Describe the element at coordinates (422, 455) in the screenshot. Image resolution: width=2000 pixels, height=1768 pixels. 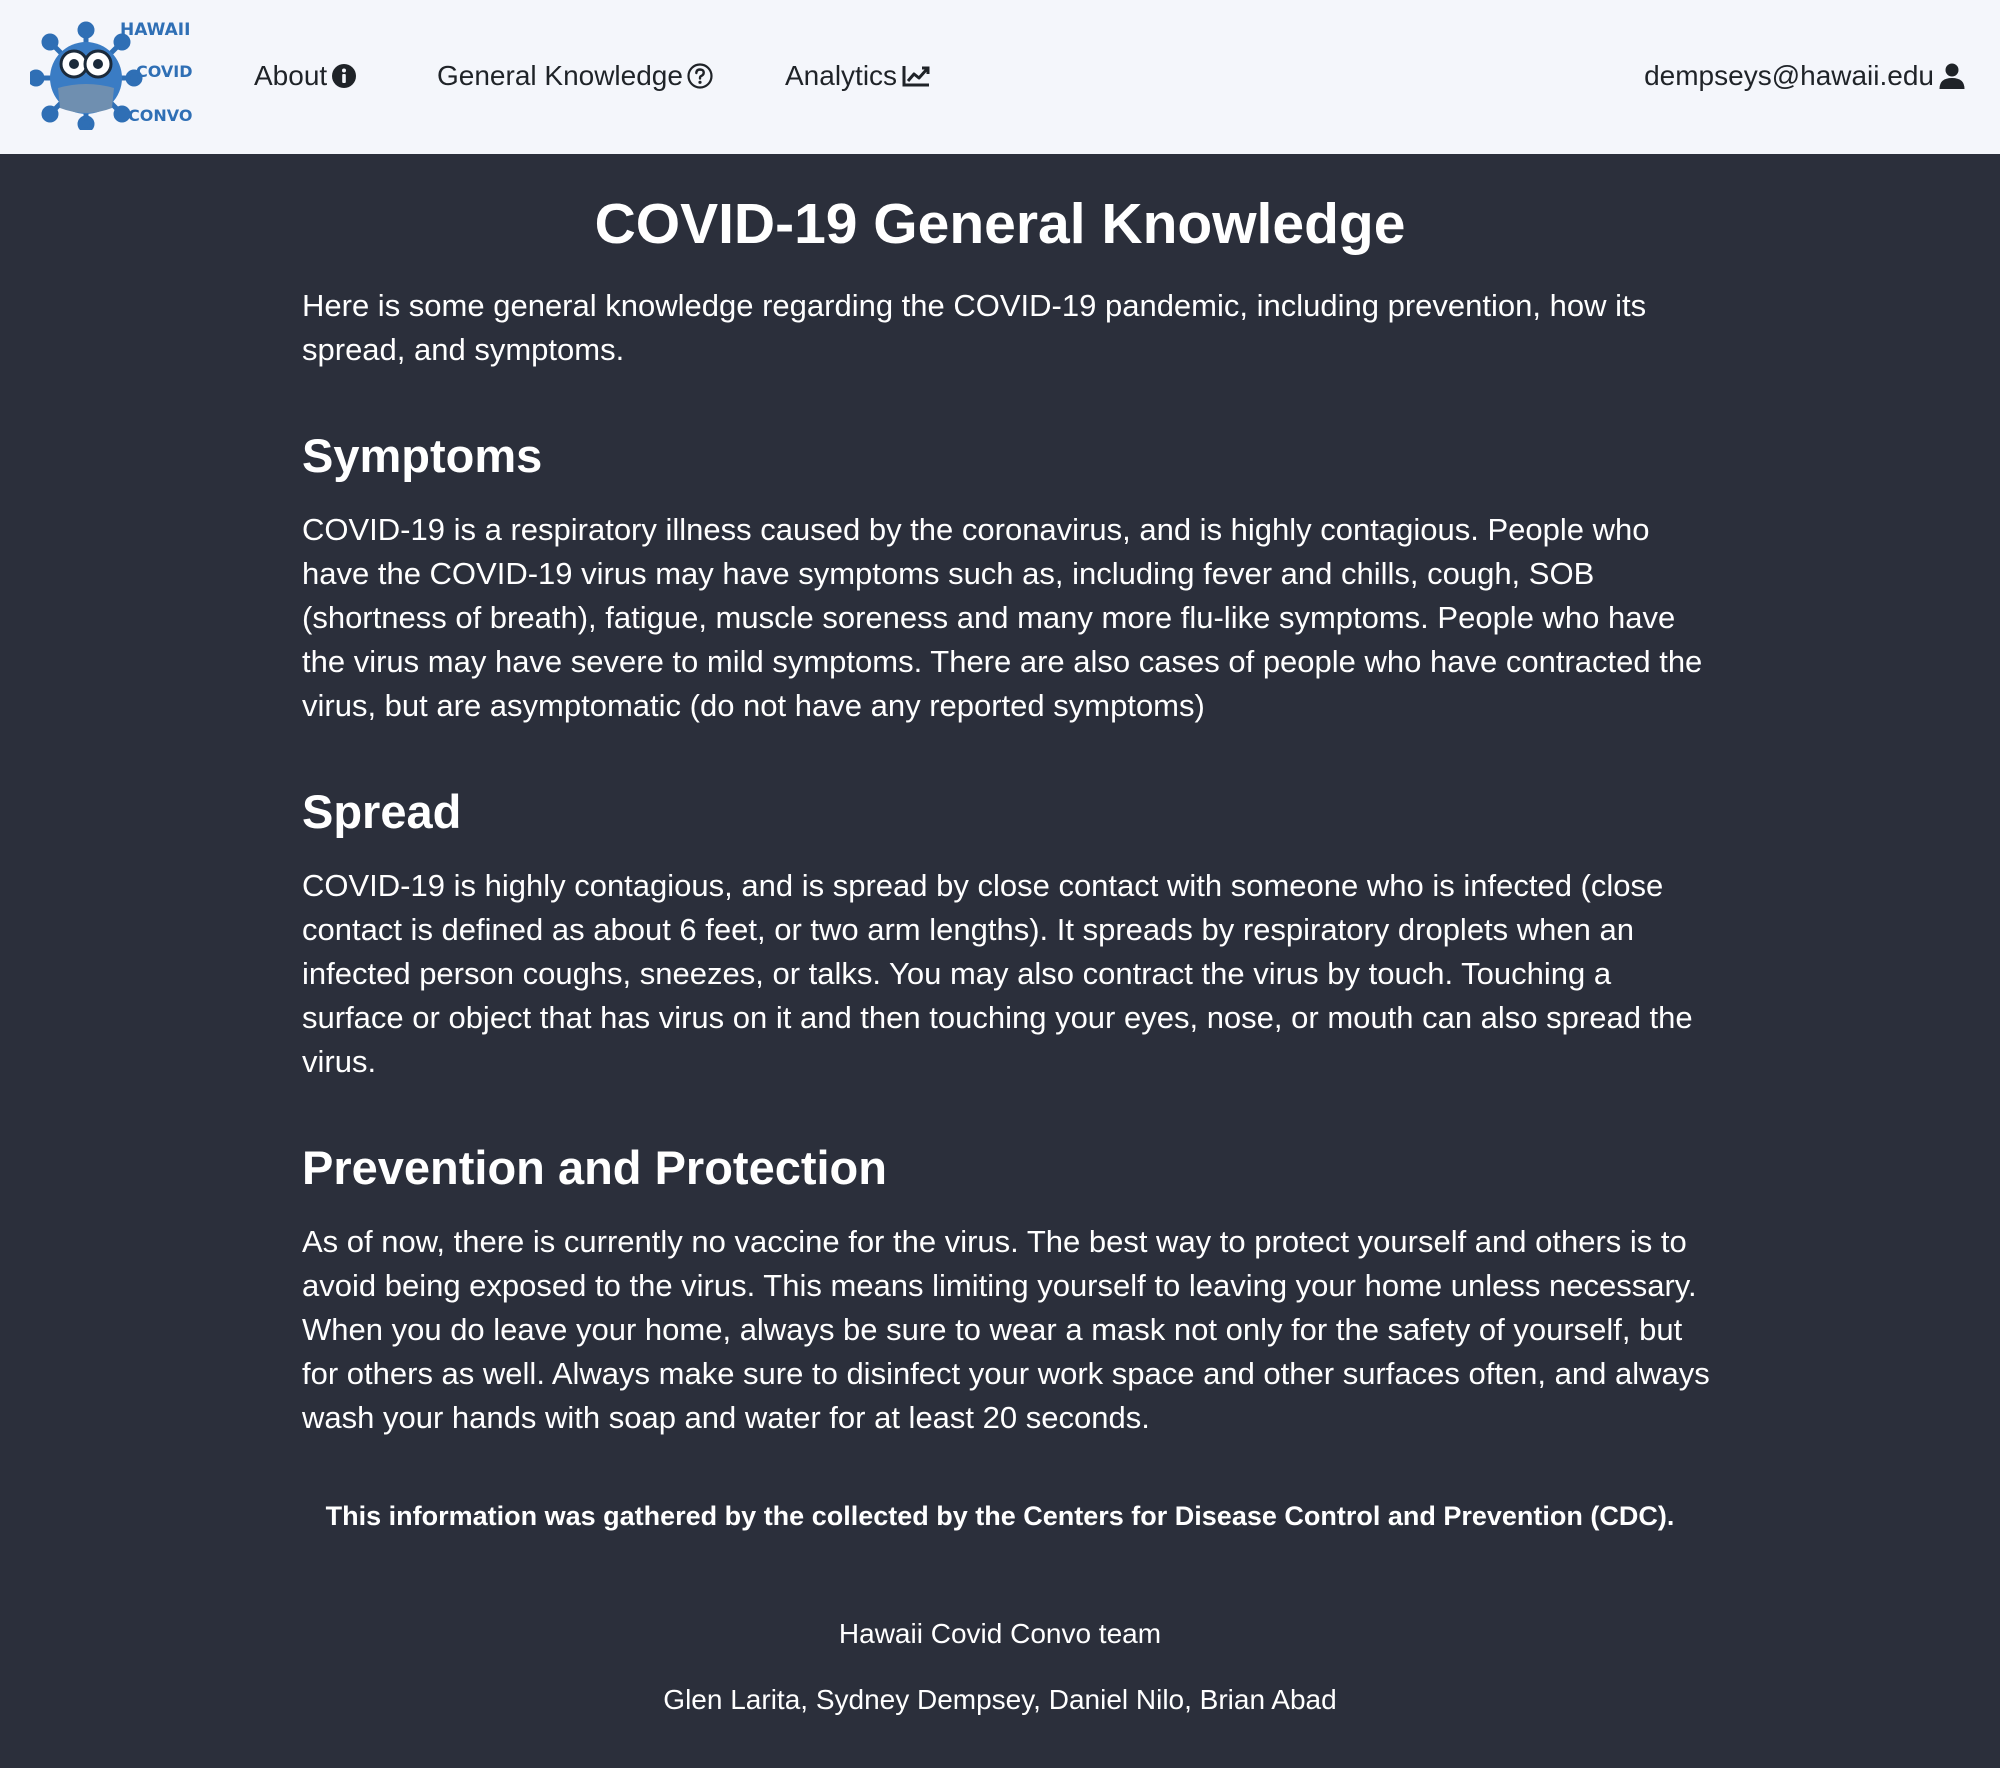
I see `symptoms-heading: Symptoms` at that location.